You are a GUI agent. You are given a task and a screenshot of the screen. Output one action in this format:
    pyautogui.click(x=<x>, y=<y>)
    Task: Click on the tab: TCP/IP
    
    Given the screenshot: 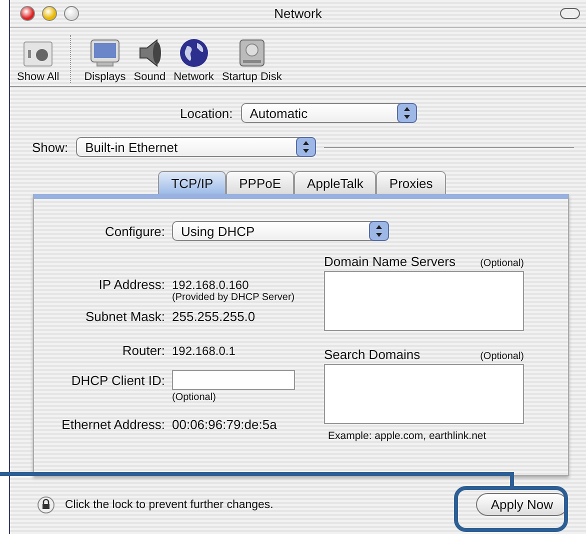 What is the action you would take?
    pyautogui.click(x=192, y=182)
    